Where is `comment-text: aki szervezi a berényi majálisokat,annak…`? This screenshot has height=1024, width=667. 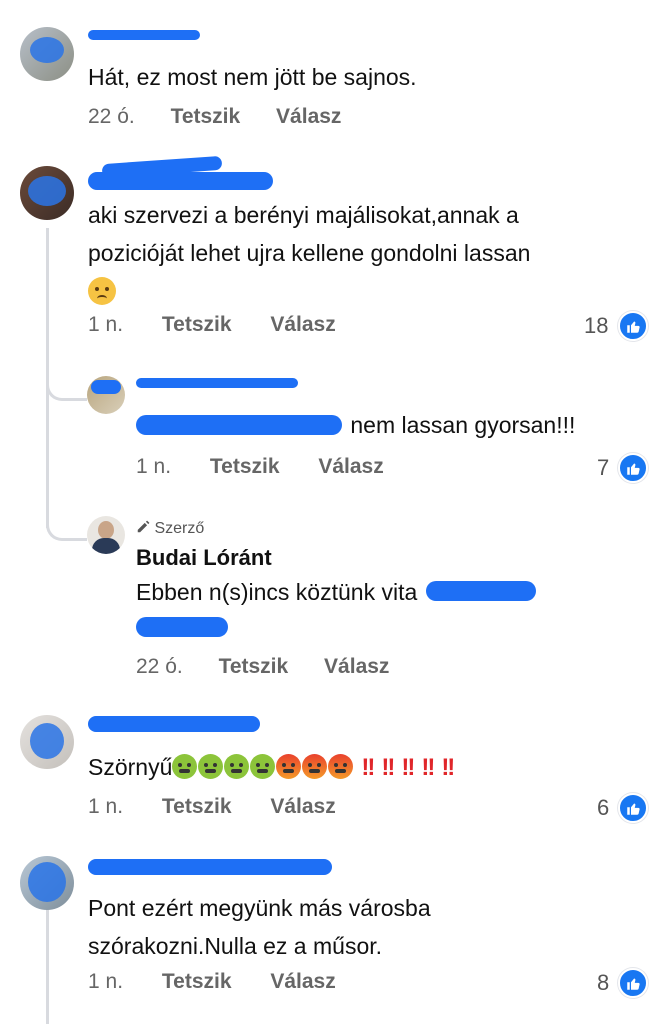 comment-text: aki szervezi a berényi majálisokat,annak… is located at coordinates (309, 255).